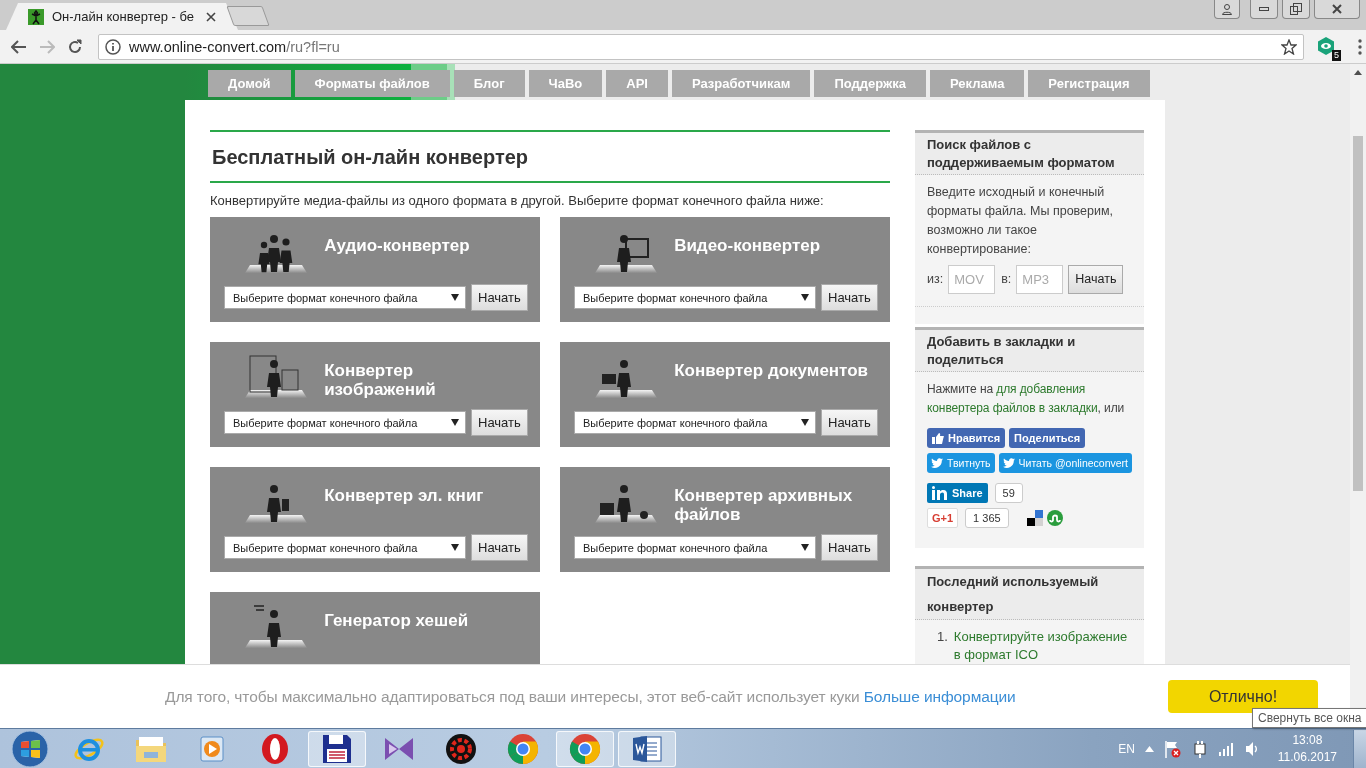 This screenshot has height=768, width=1366. I want to click on in-logo-icon, so click(940, 493).